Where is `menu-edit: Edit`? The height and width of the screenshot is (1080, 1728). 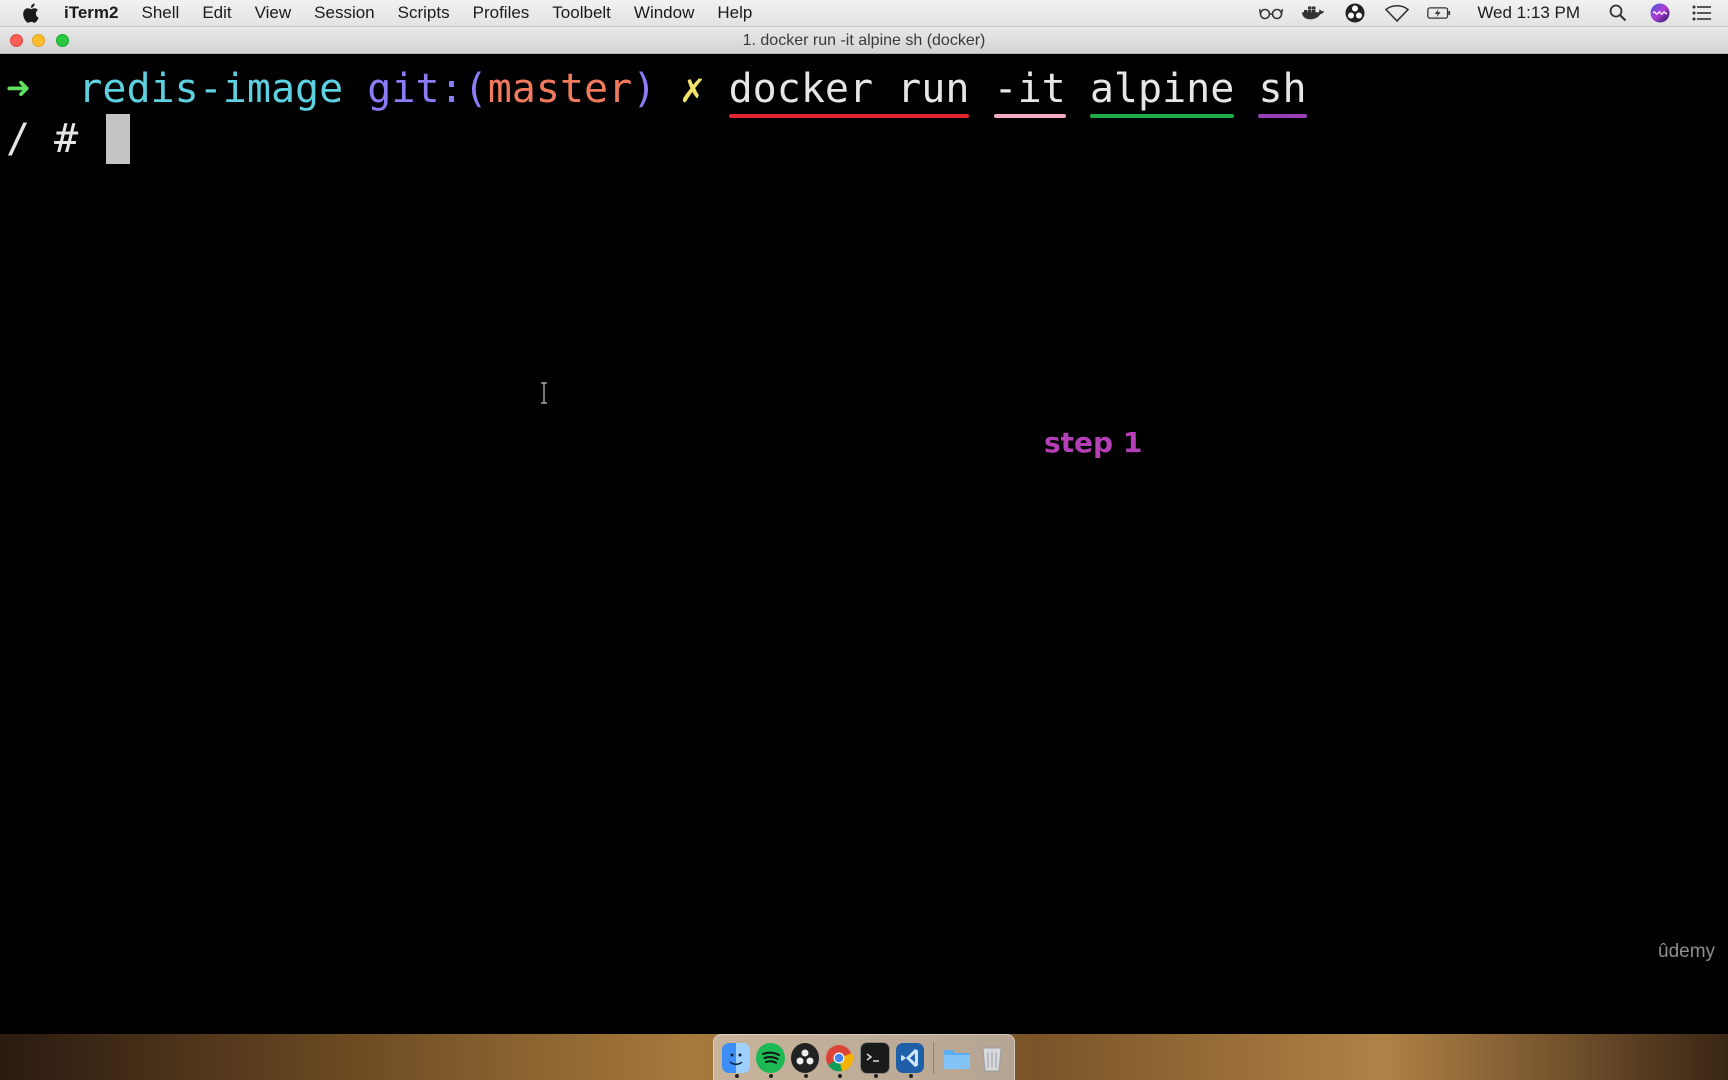 menu-edit: Edit is located at coordinates (216, 13).